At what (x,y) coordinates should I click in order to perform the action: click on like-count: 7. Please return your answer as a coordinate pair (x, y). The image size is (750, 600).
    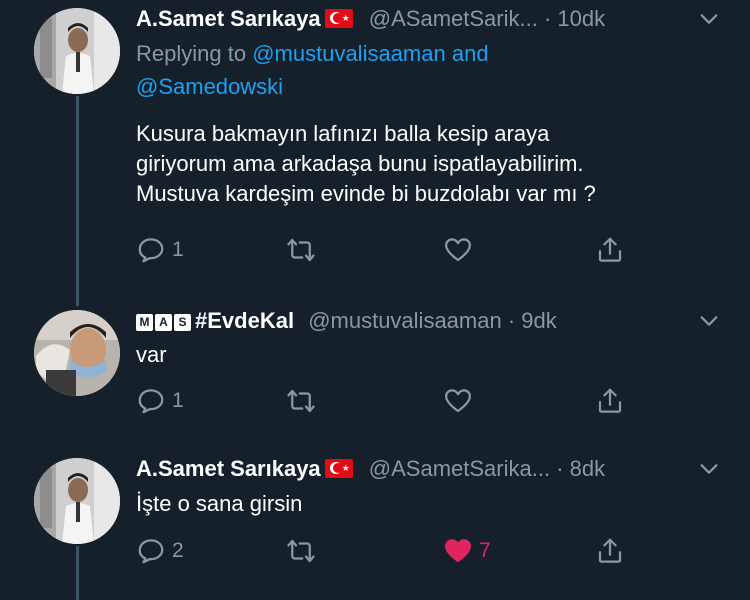
    Looking at the image, I should click on (485, 550).